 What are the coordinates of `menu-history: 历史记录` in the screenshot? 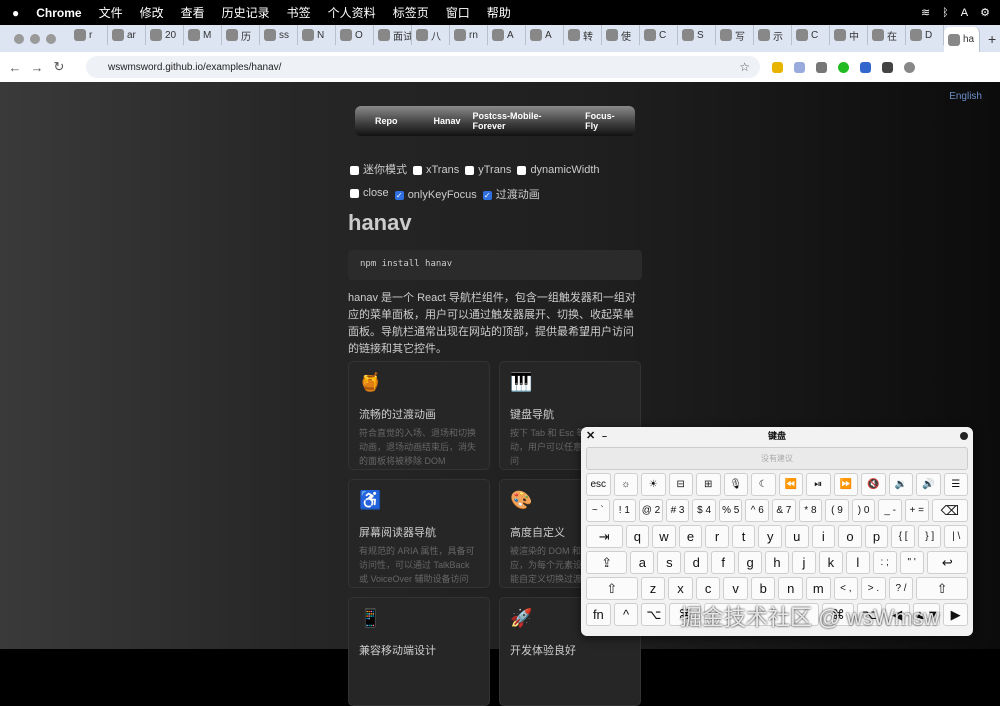 It's located at (246, 12).